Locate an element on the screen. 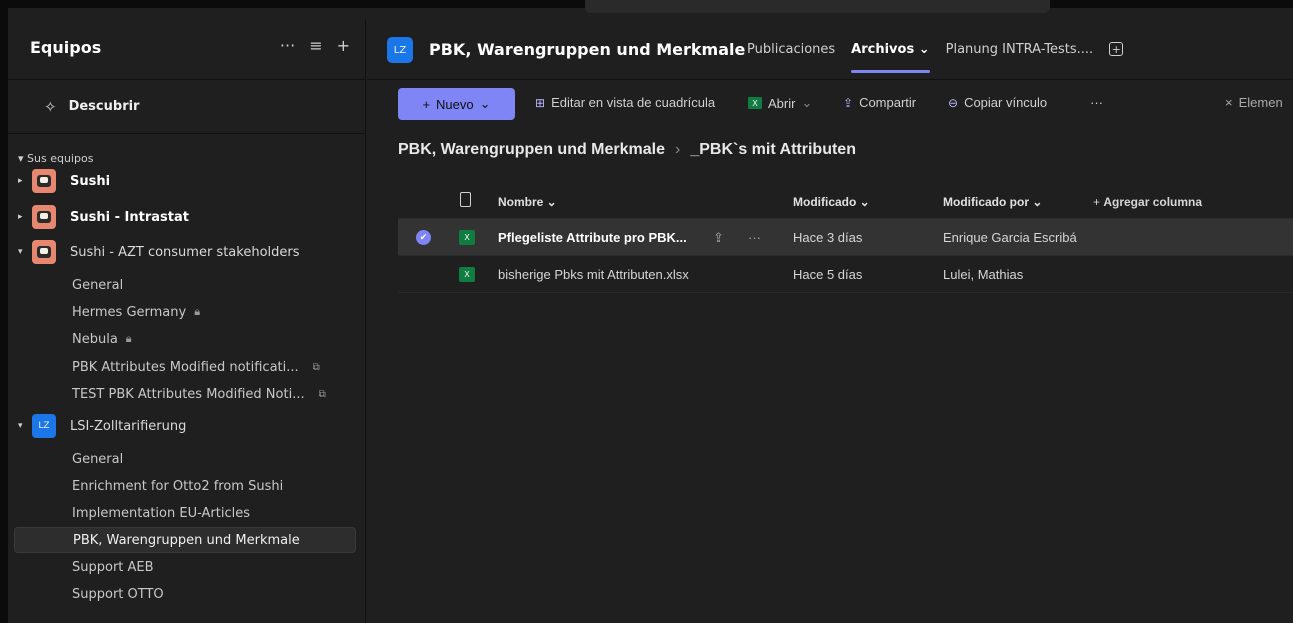 The width and height of the screenshot is (1293, 623). column-name: Nombre ⌄ is located at coordinates (527, 202).